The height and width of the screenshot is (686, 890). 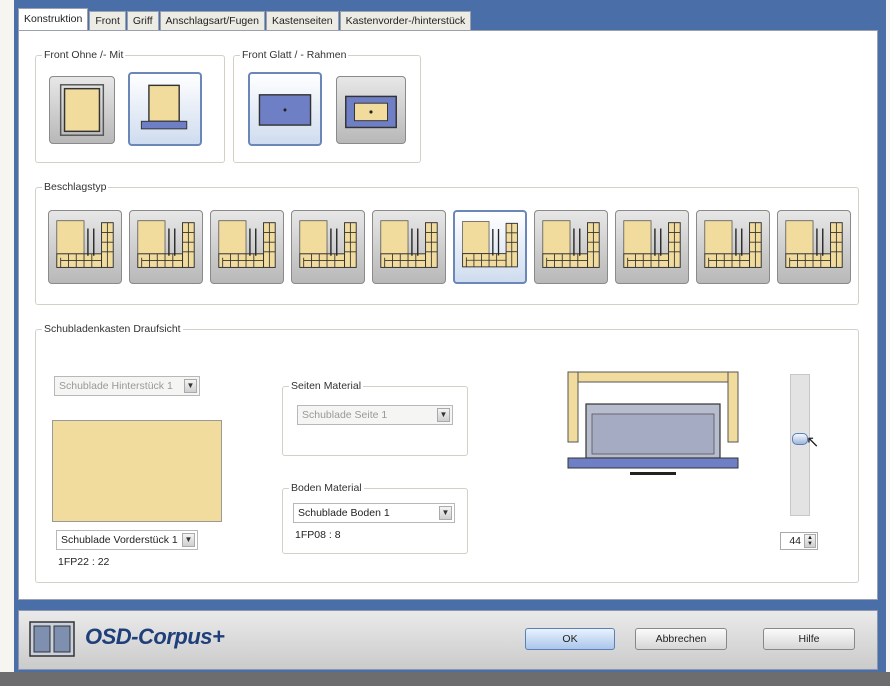 What do you see at coordinates (813, 442) in the screenshot?
I see `cursor-icon: ↖` at bounding box center [813, 442].